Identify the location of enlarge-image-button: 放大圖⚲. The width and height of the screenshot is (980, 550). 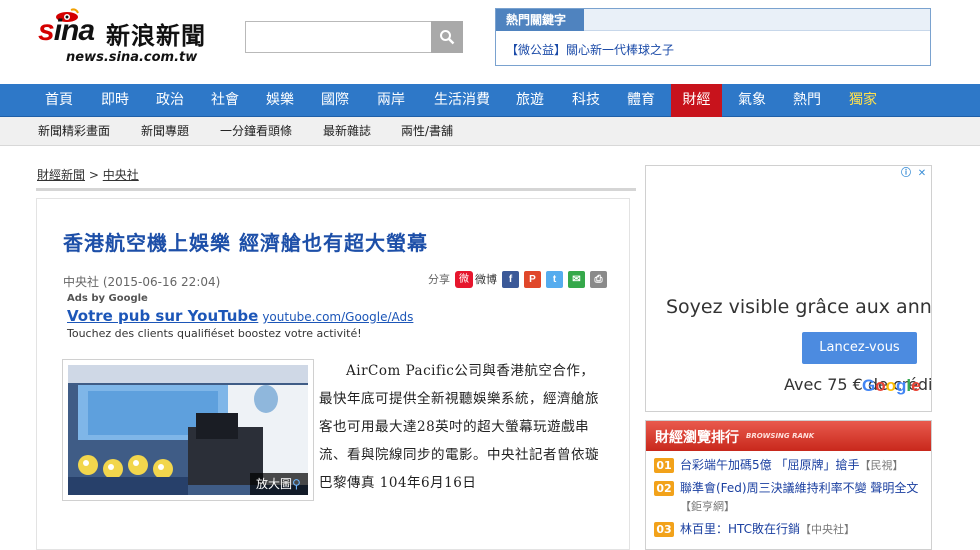
(279, 484).